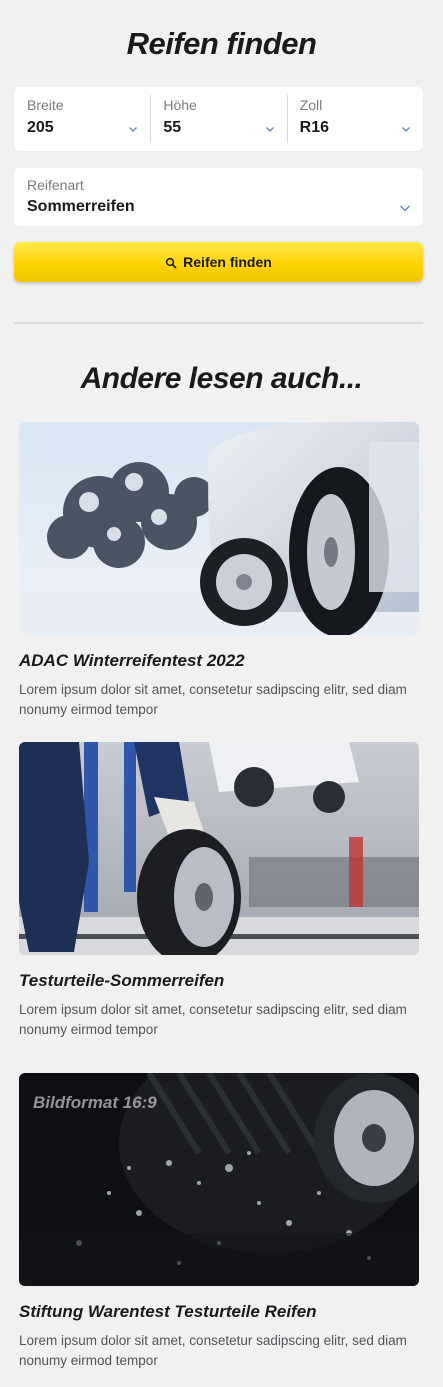 The width and height of the screenshot is (443, 1387). I want to click on divider, so click(218, 323).